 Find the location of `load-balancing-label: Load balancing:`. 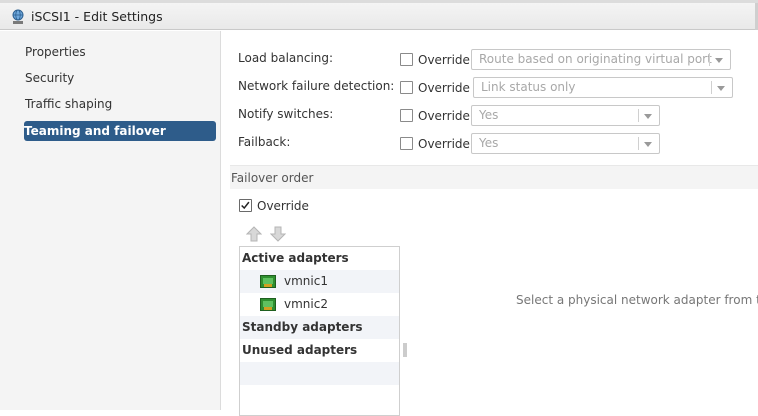

load-balancing-label: Load balancing: is located at coordinates (286, 58).